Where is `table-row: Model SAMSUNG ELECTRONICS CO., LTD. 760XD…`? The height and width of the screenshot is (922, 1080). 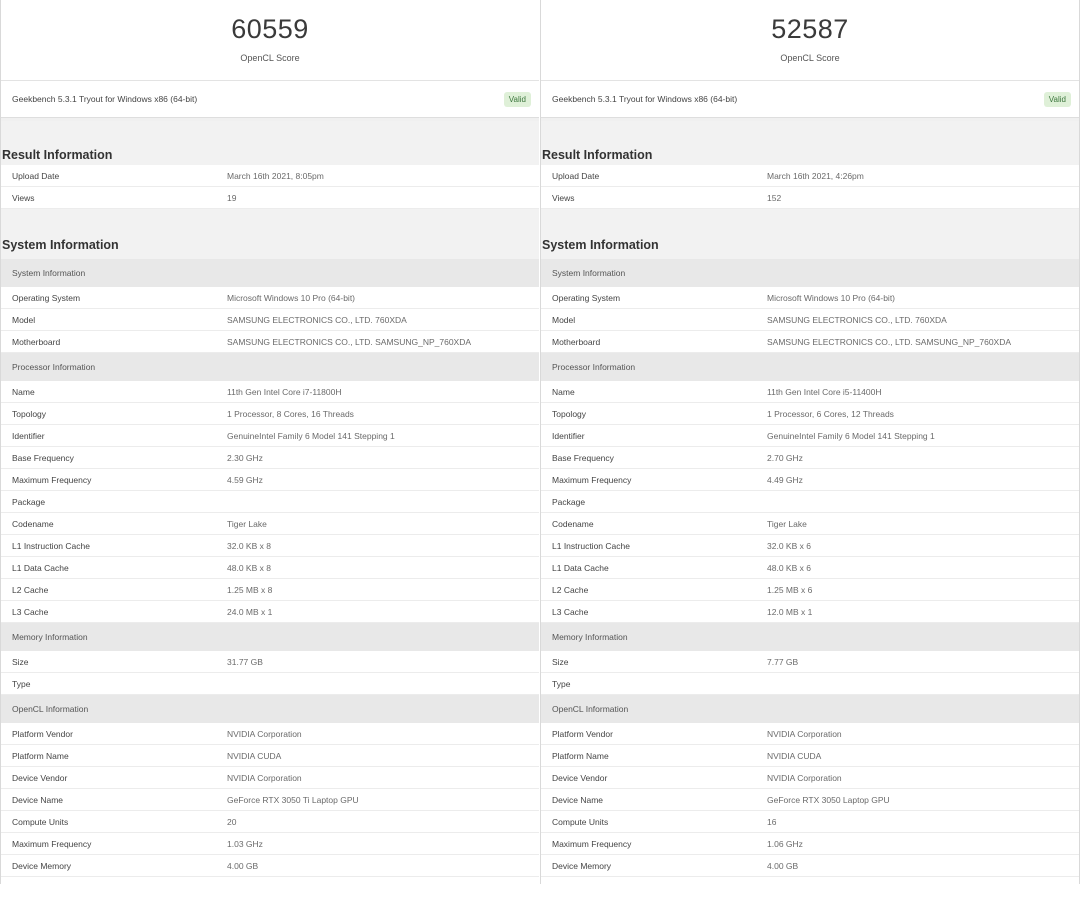 table-row: Model SAMSUNG ELECTRONICS CO., LTD. 760XD… is located at coordinates (810, 320).